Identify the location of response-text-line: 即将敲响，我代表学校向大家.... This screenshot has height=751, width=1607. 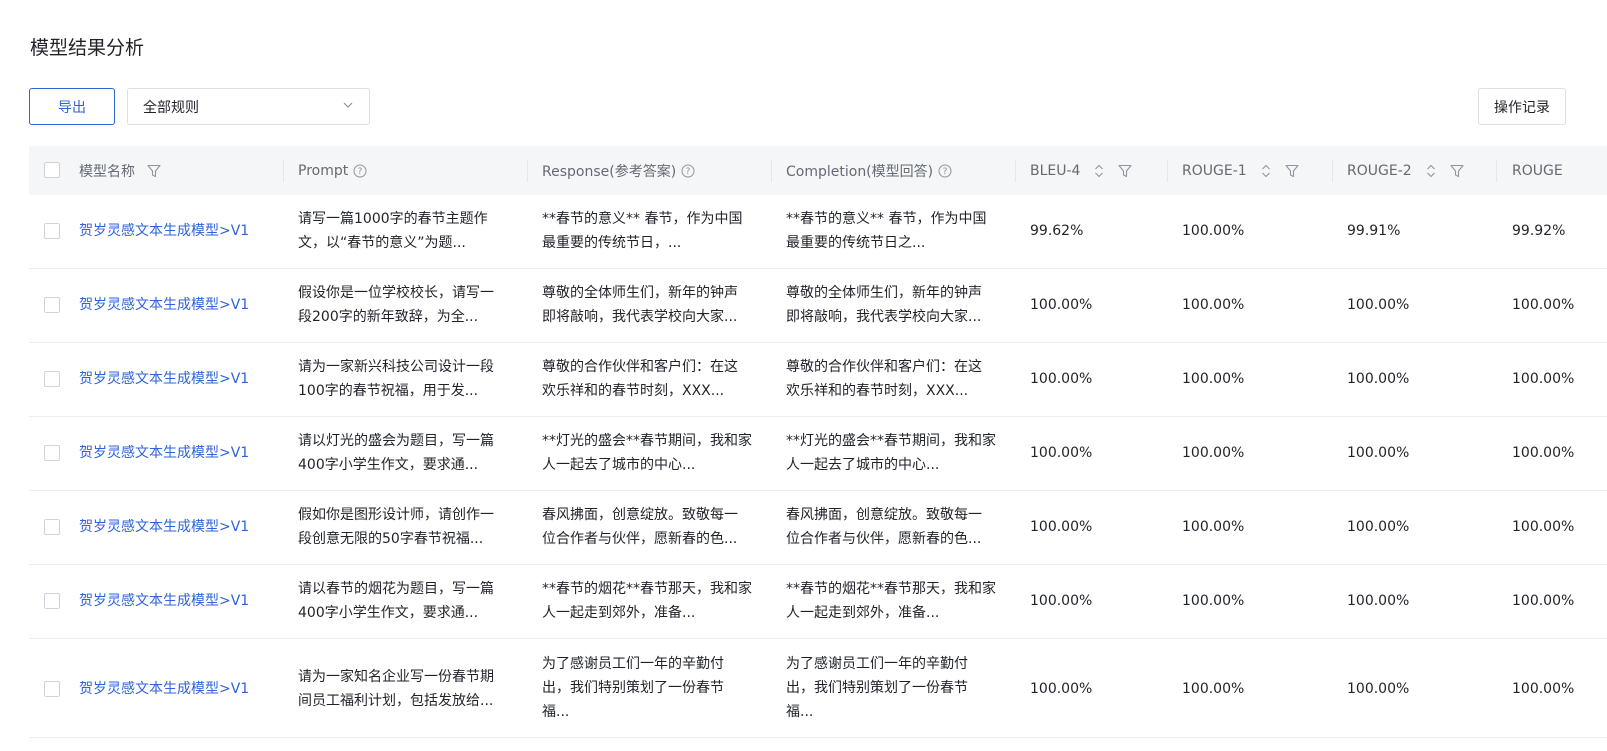
(640, 317).